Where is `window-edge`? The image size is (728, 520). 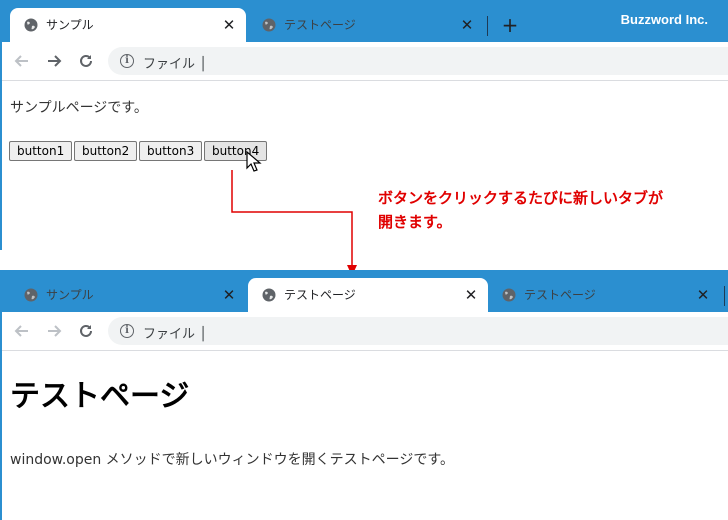 window-edge is located at coordinates (1, 416).